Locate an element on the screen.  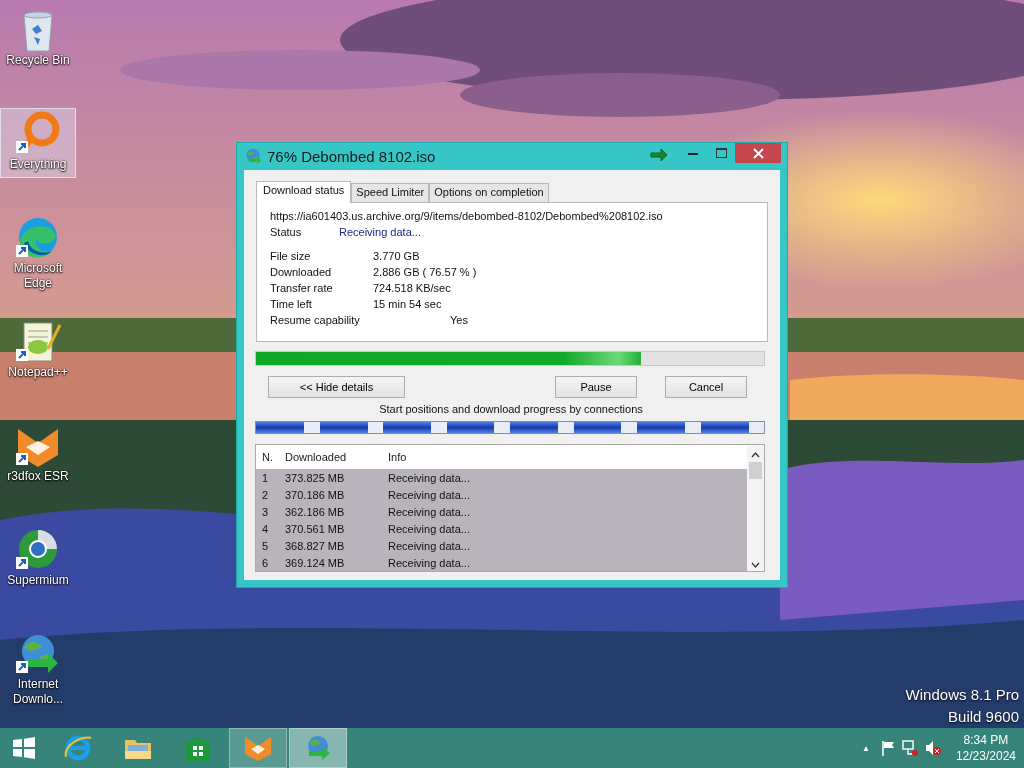
network-icon is located at coordinates (910, 748).